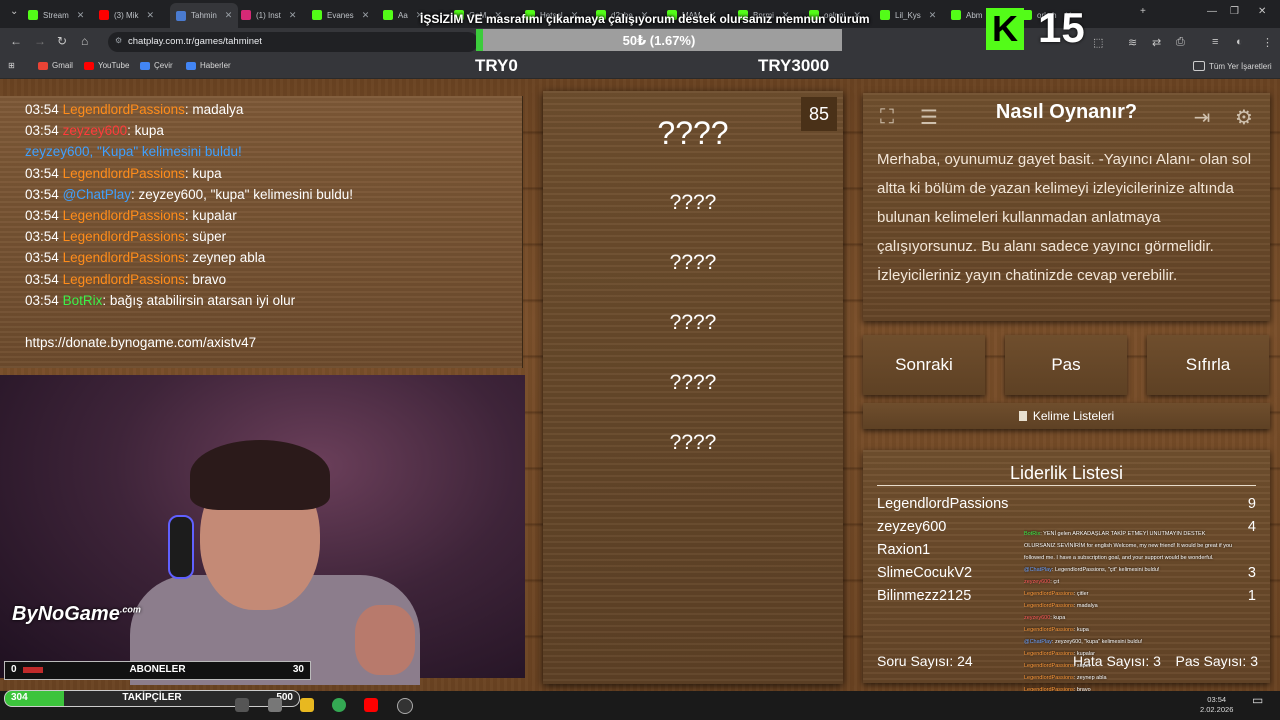  I want to click on overlay-chat-line: zeyzey600: kupa, so click(1152, 618).